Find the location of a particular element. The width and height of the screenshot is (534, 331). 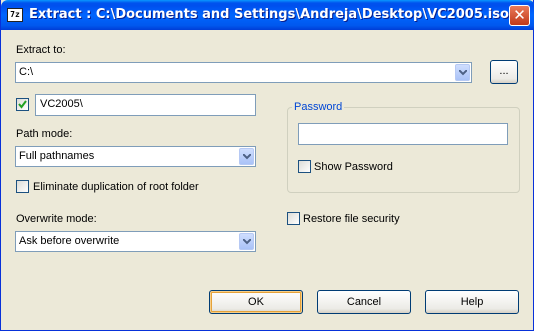

close-button: ✕ is located at coordinates (519, 15).